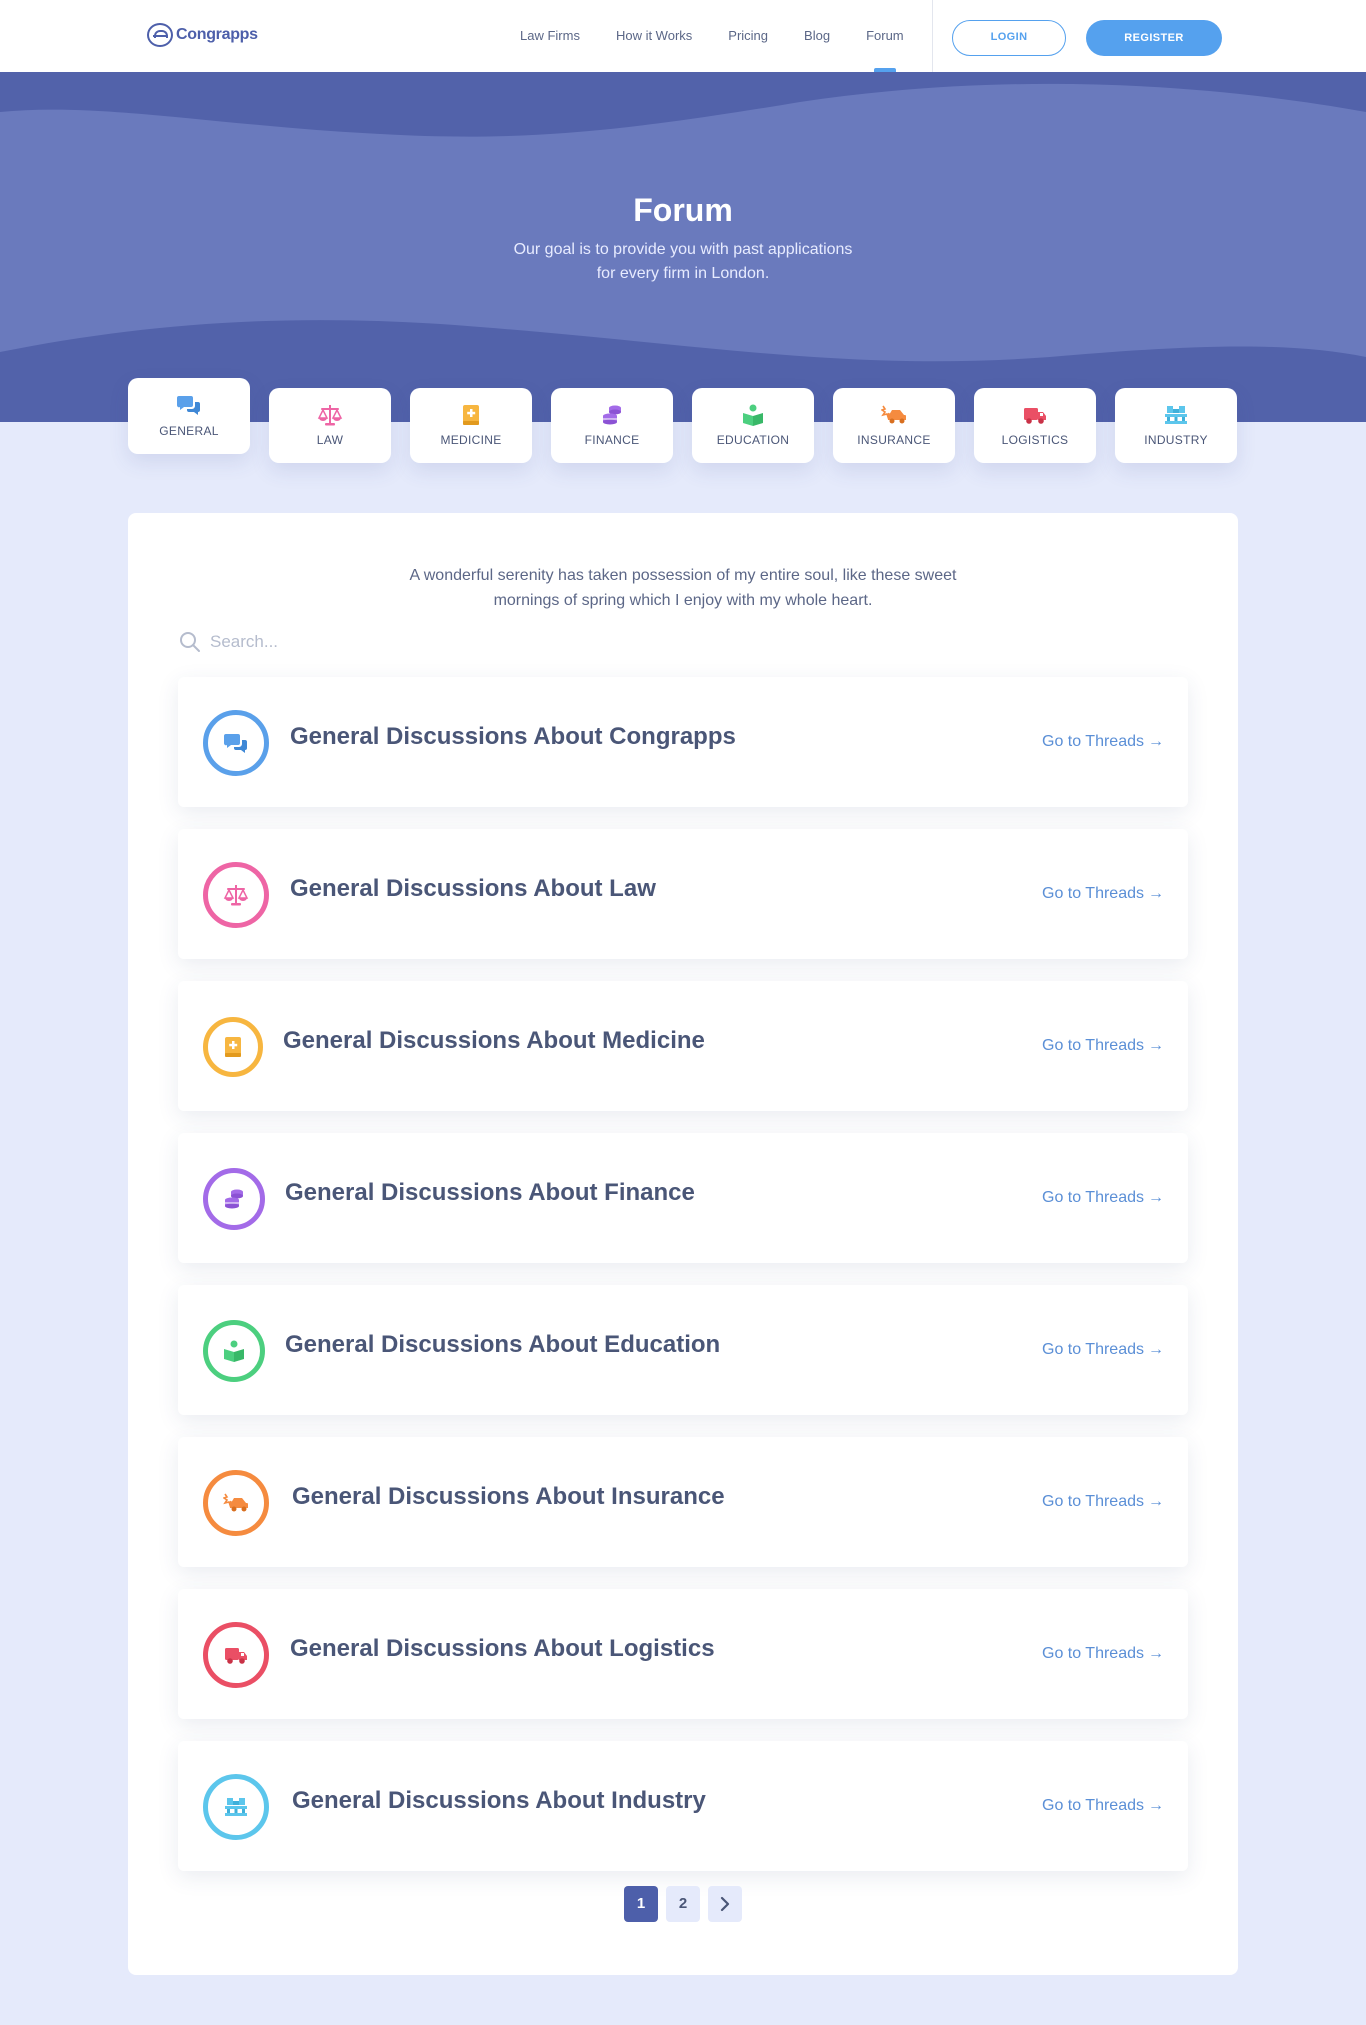  What do you see at coordinates (885, 36) in the screenshot?
I see `nav-link-forum: Forum` at bounding box center [885, 36].